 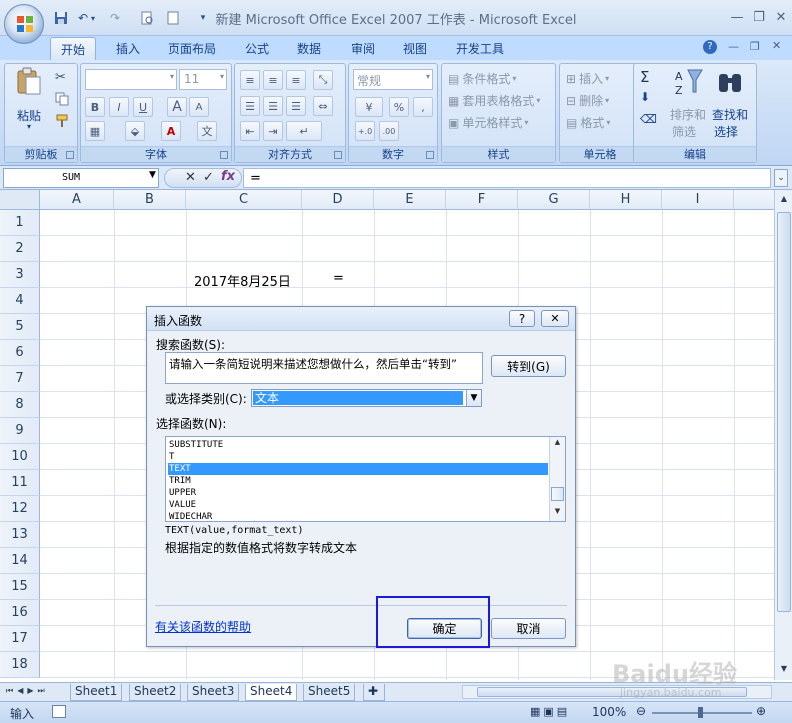 I want to click on column-header: H, so click(x=626, y=200).